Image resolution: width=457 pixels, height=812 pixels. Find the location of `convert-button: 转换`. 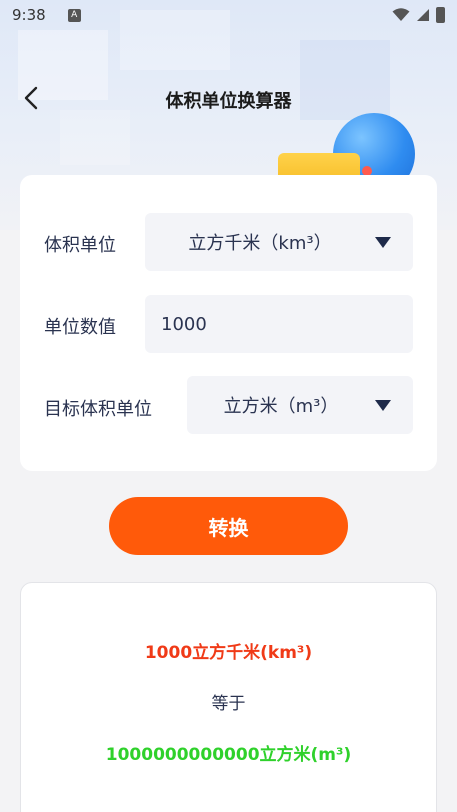

convert-button: 转换 is located at coordinates (228, 526).